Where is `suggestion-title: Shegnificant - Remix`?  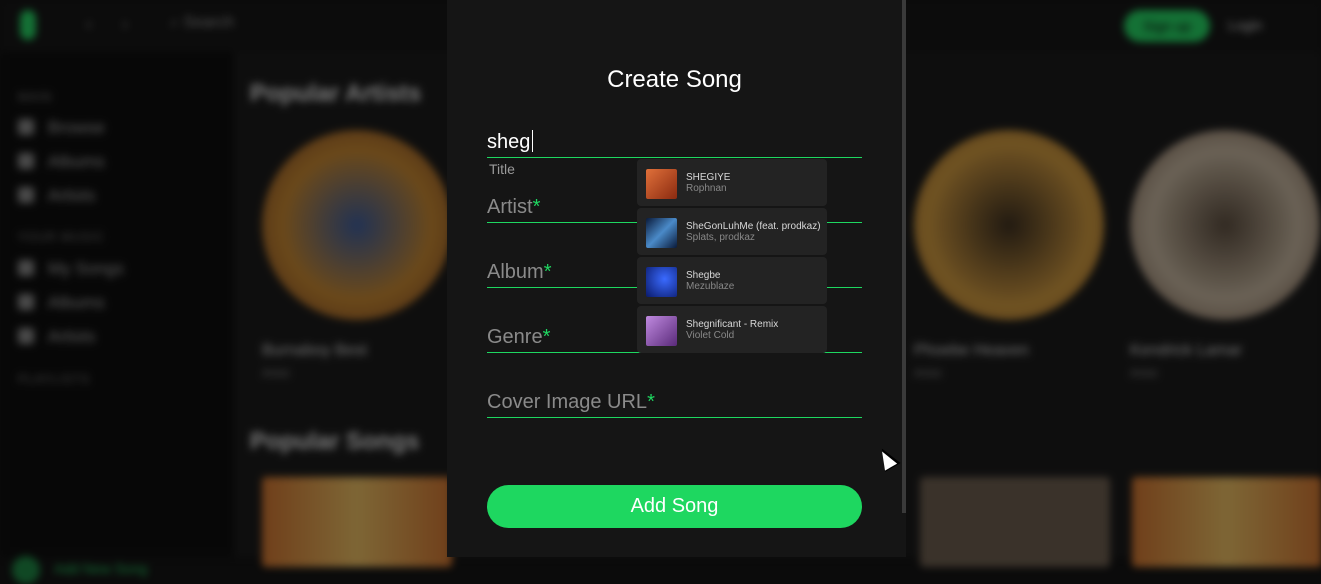
suggestion-title: Shegnificant - Remix is located at coordinates (732, 324).